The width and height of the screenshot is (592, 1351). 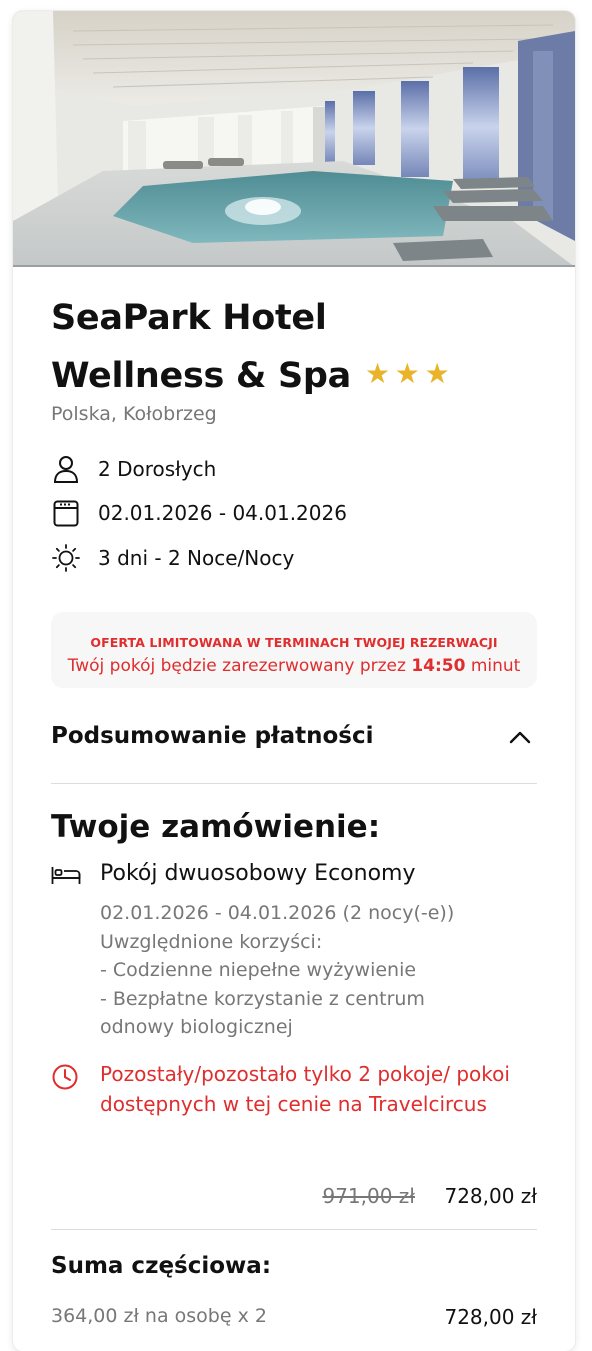 I want to click on payment-summary-toggle: Podsumowanie płatności, so click(x=294, y=739).